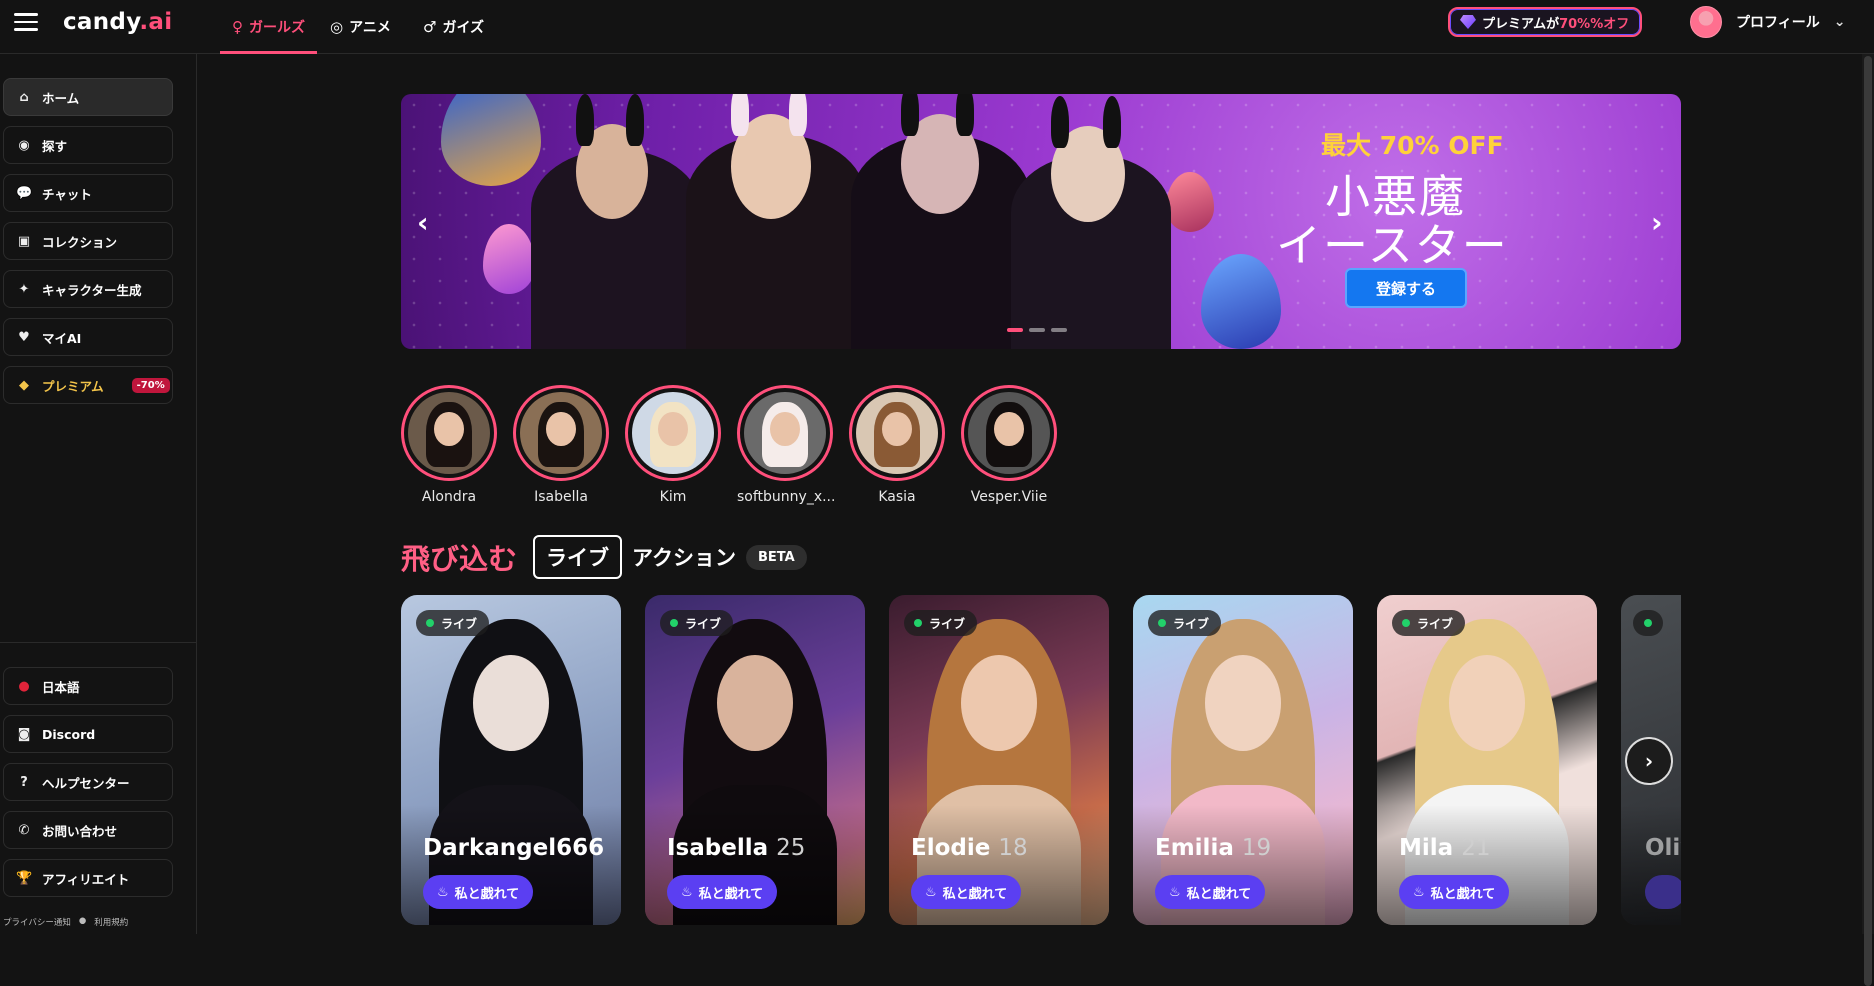 This screenshot has width=1874, height=986. What do you see at coordinates (1663, 892) in the screenshot?
I see `flirt-button` at bounding box center [1663, 892].